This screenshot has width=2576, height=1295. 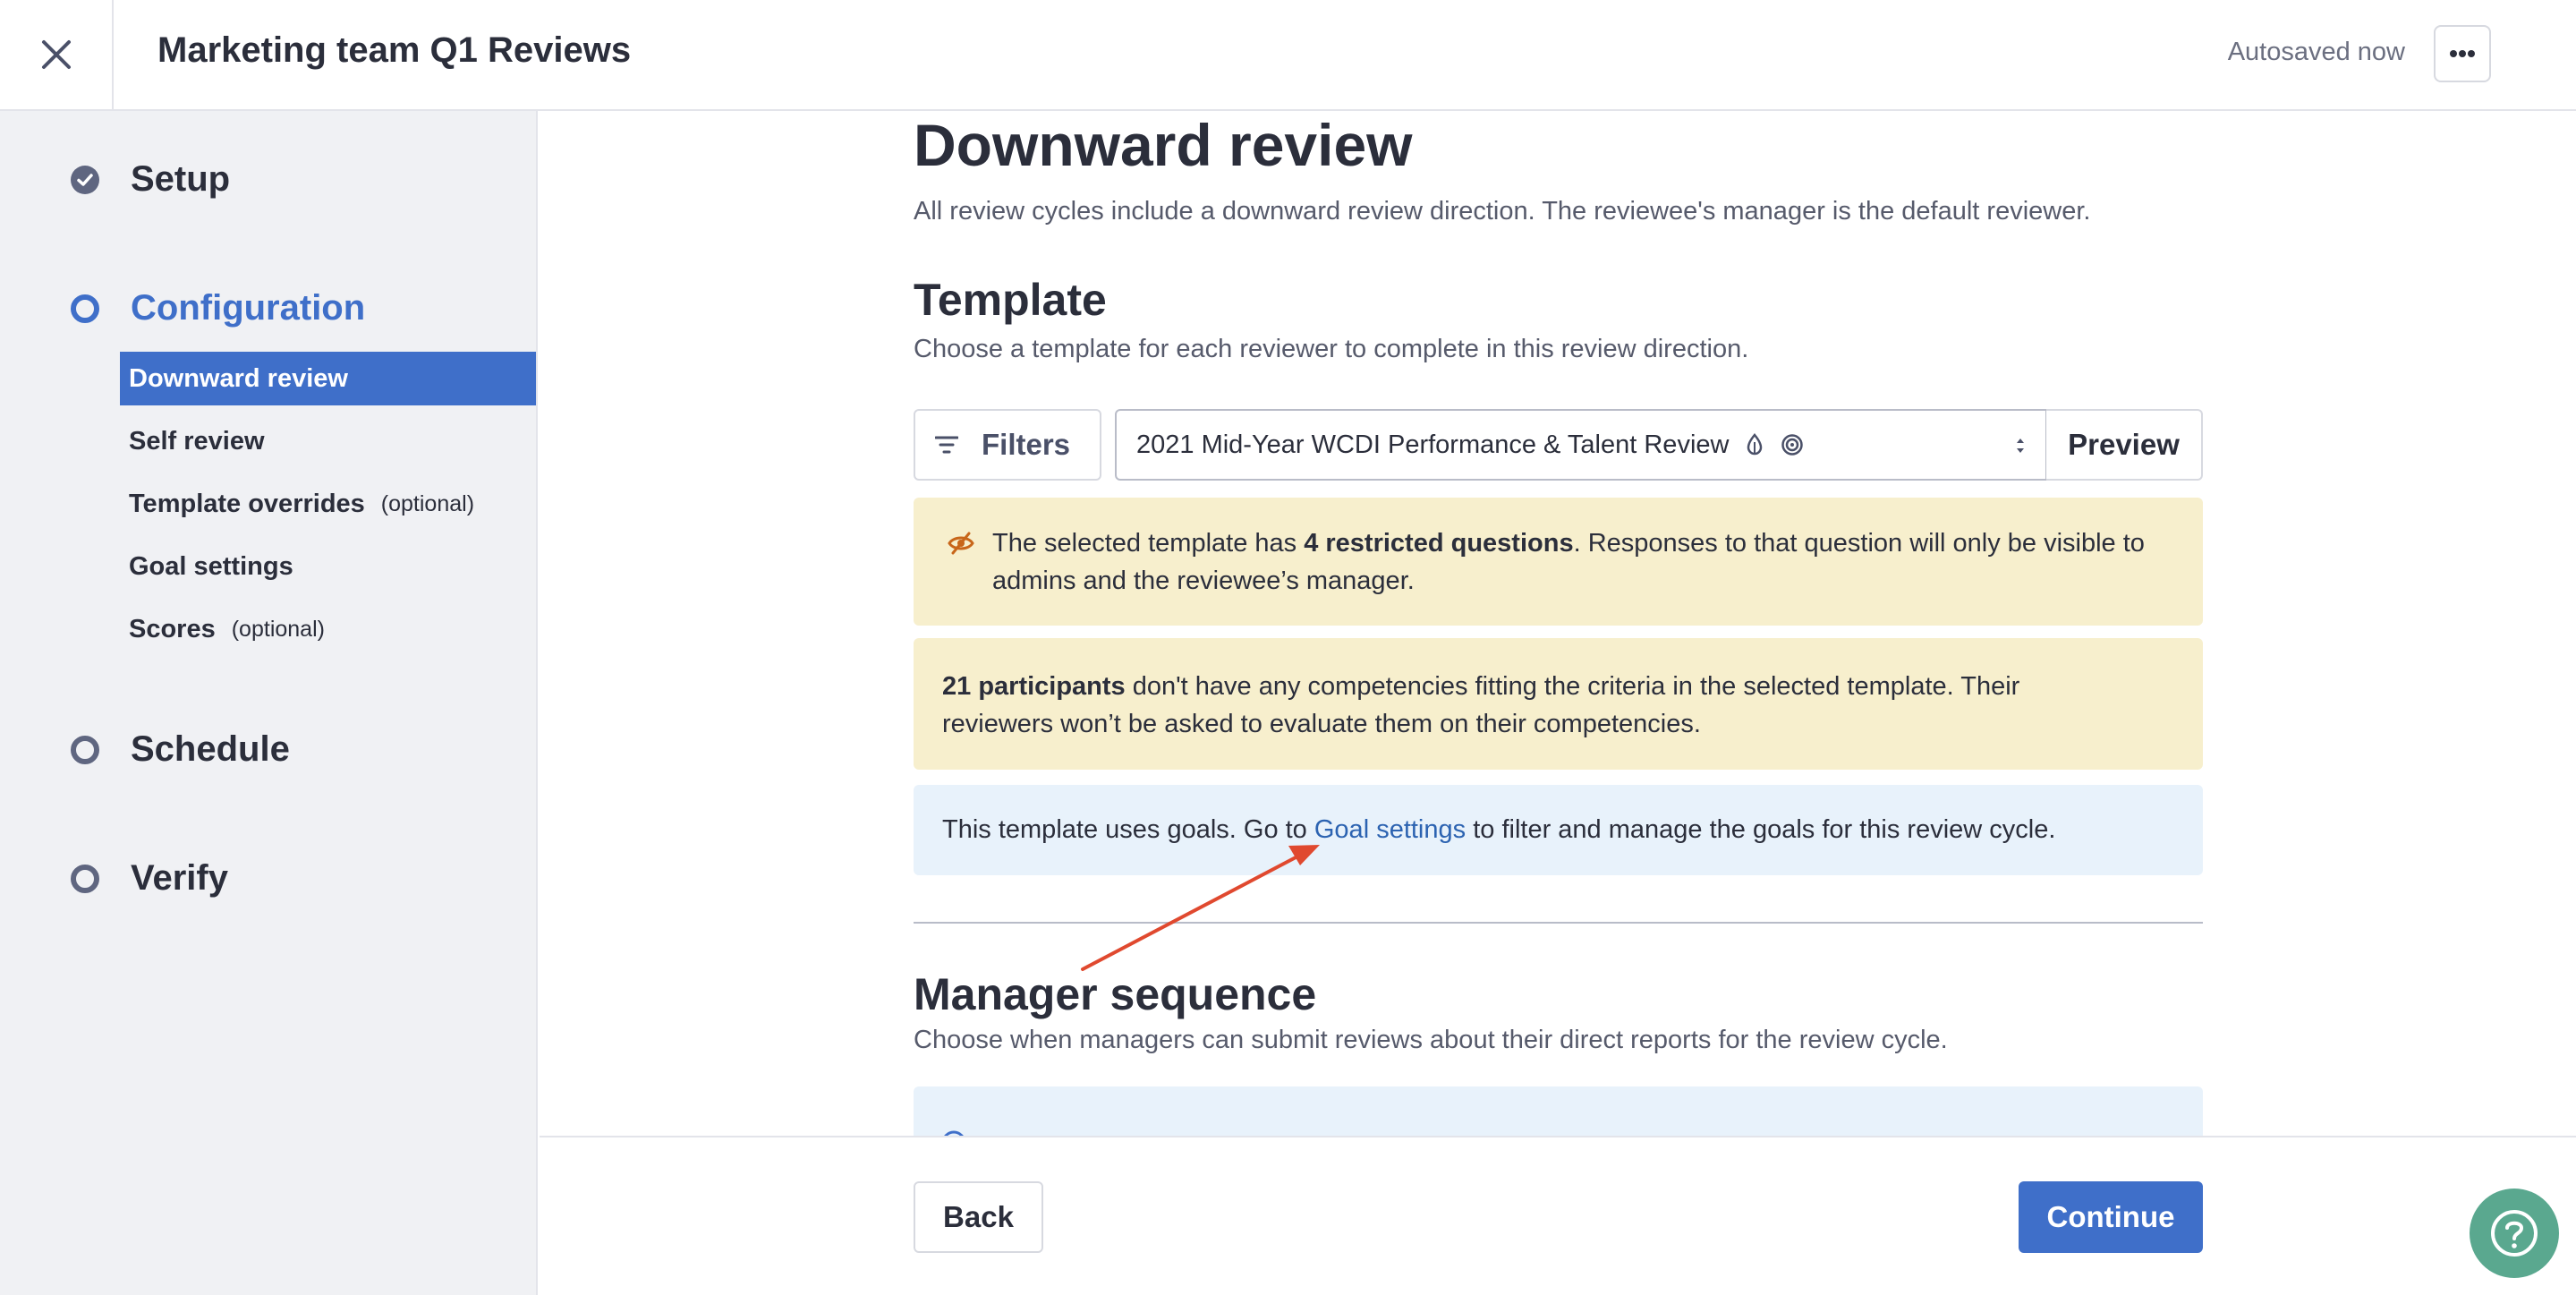 I want to click on close-icon, so click(x=56, y=54).